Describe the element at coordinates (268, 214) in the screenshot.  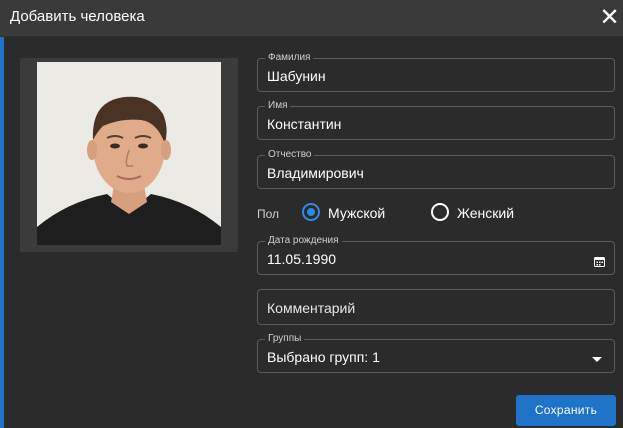
I see `gender-label: Пол` at that location.